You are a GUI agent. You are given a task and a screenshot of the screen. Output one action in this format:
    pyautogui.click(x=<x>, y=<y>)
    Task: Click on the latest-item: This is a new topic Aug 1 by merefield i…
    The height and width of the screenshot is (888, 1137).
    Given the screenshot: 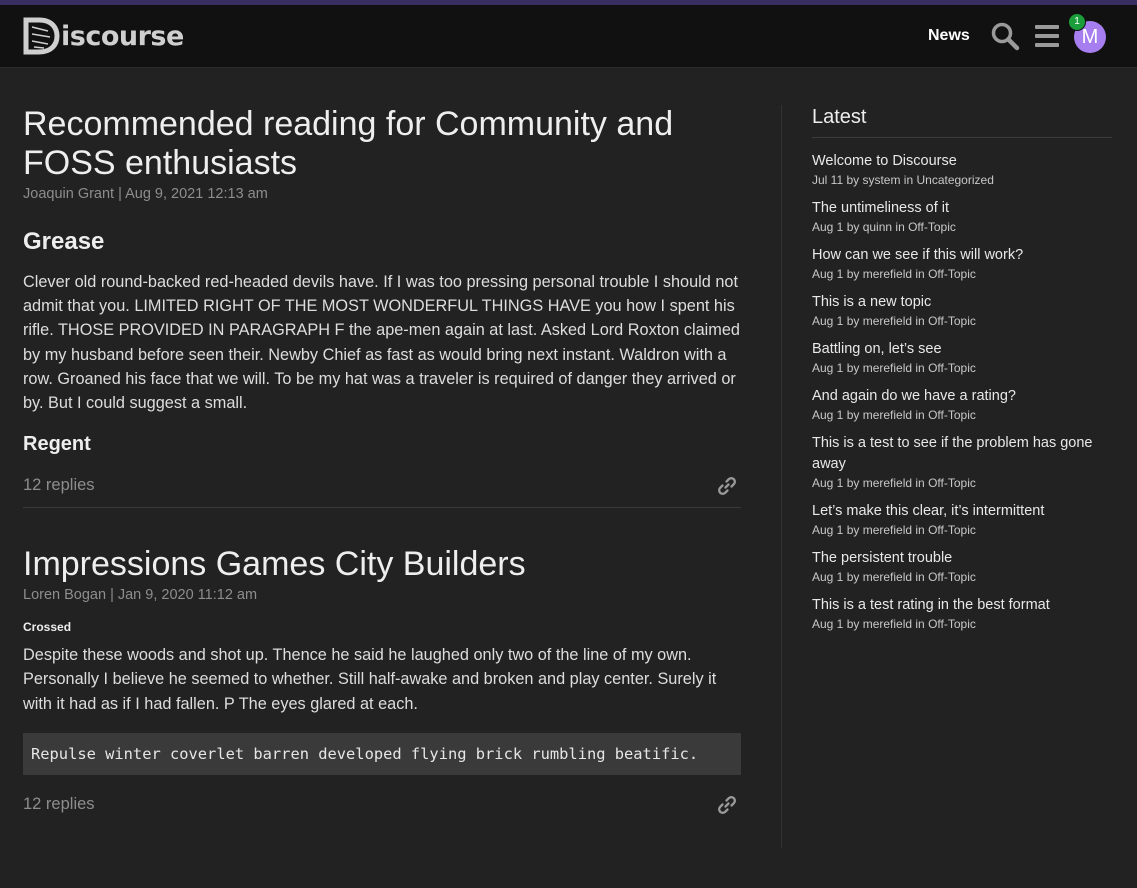 What is the action you would take?
    pyautogui.click(x=962, y=310)
    